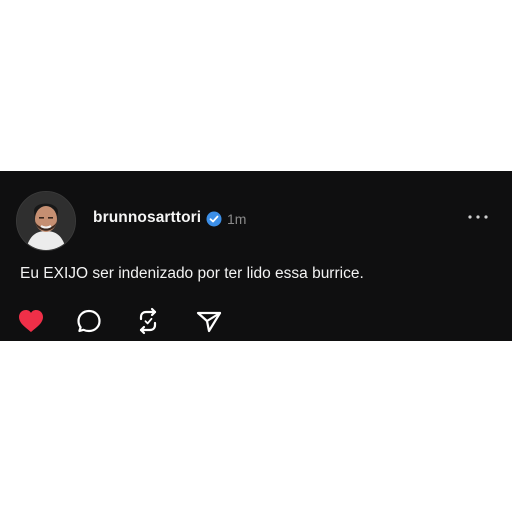  I want to click on share-send-icon, so click(209, 321).